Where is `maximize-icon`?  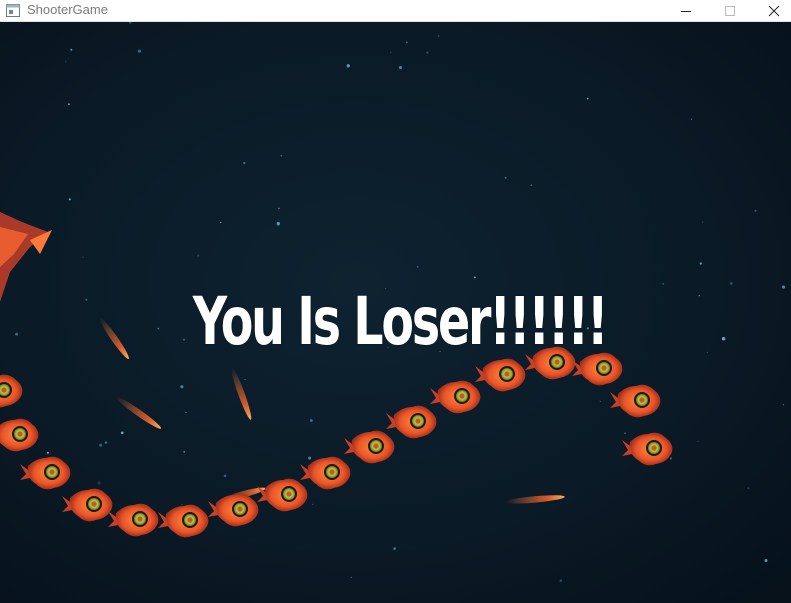
maximize-icon is located at coordinates (730, 11).